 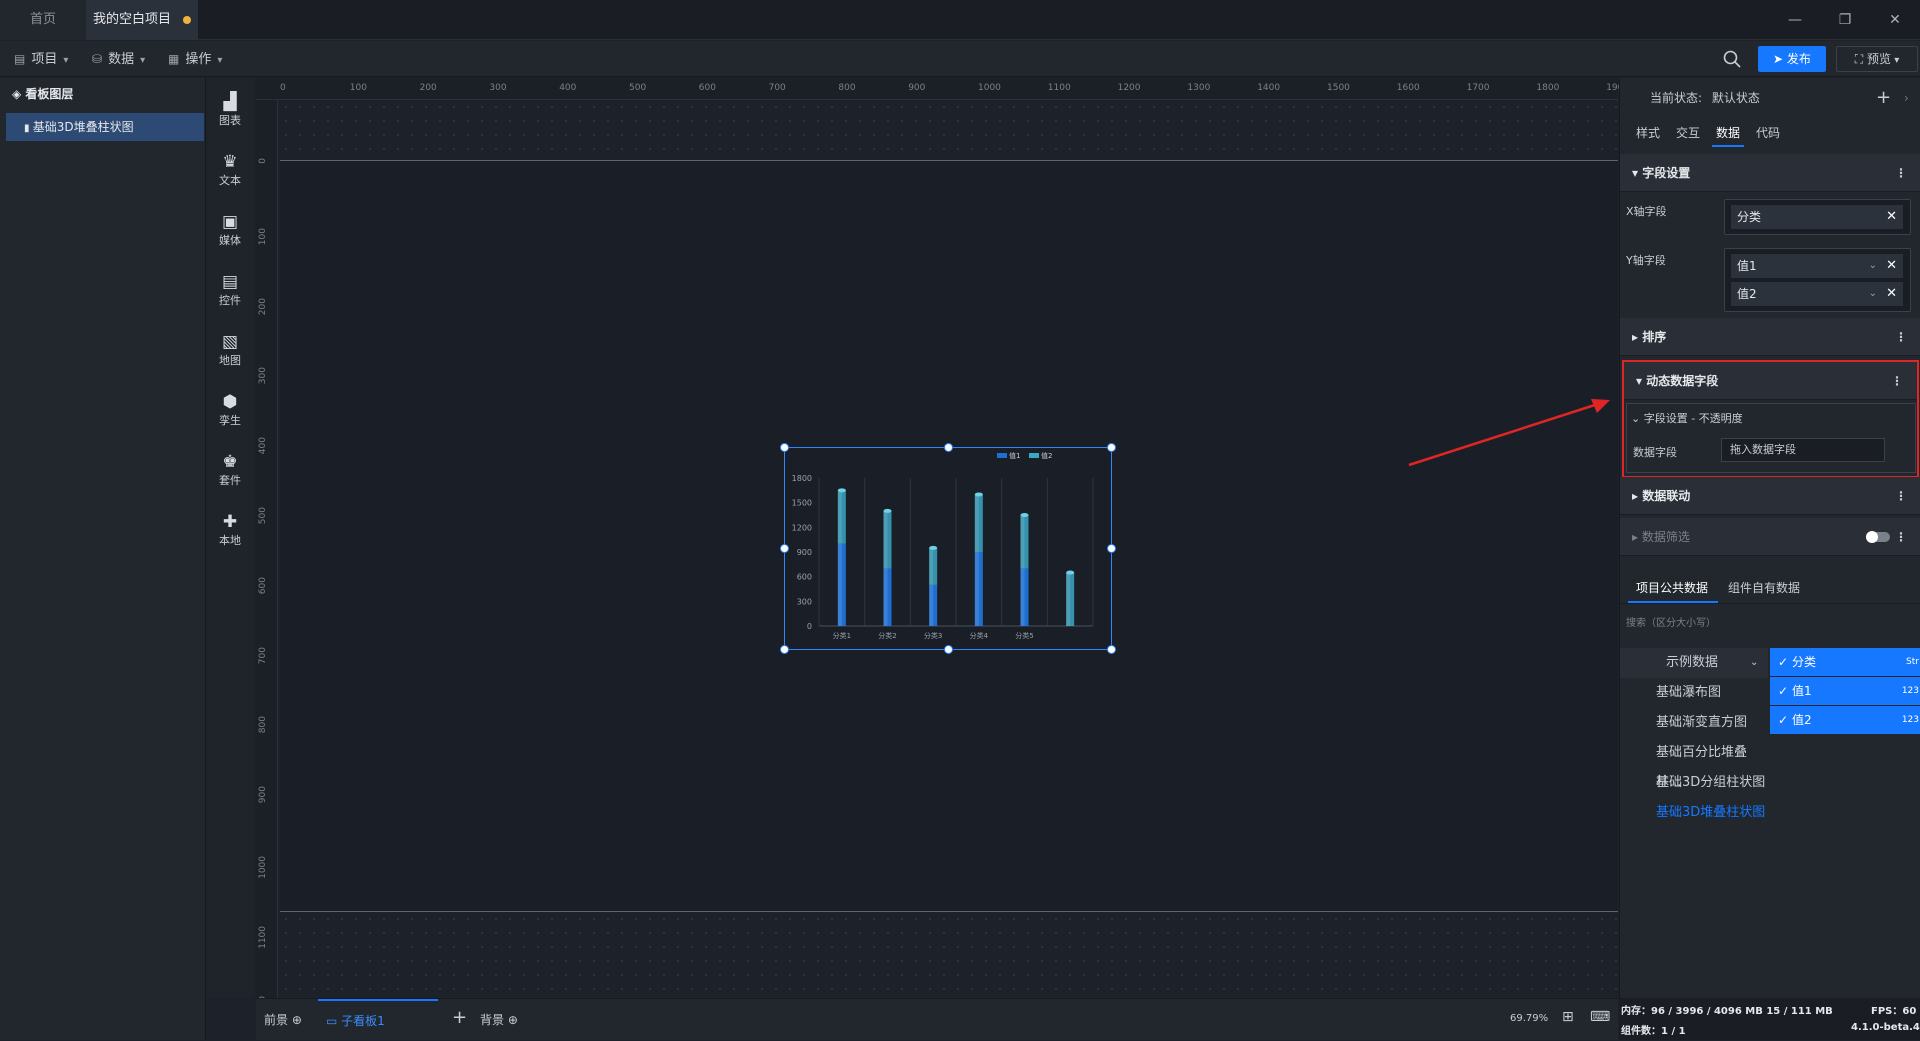 I want to click on caret-down-icon: ▾, so click(x=1637, y=173).